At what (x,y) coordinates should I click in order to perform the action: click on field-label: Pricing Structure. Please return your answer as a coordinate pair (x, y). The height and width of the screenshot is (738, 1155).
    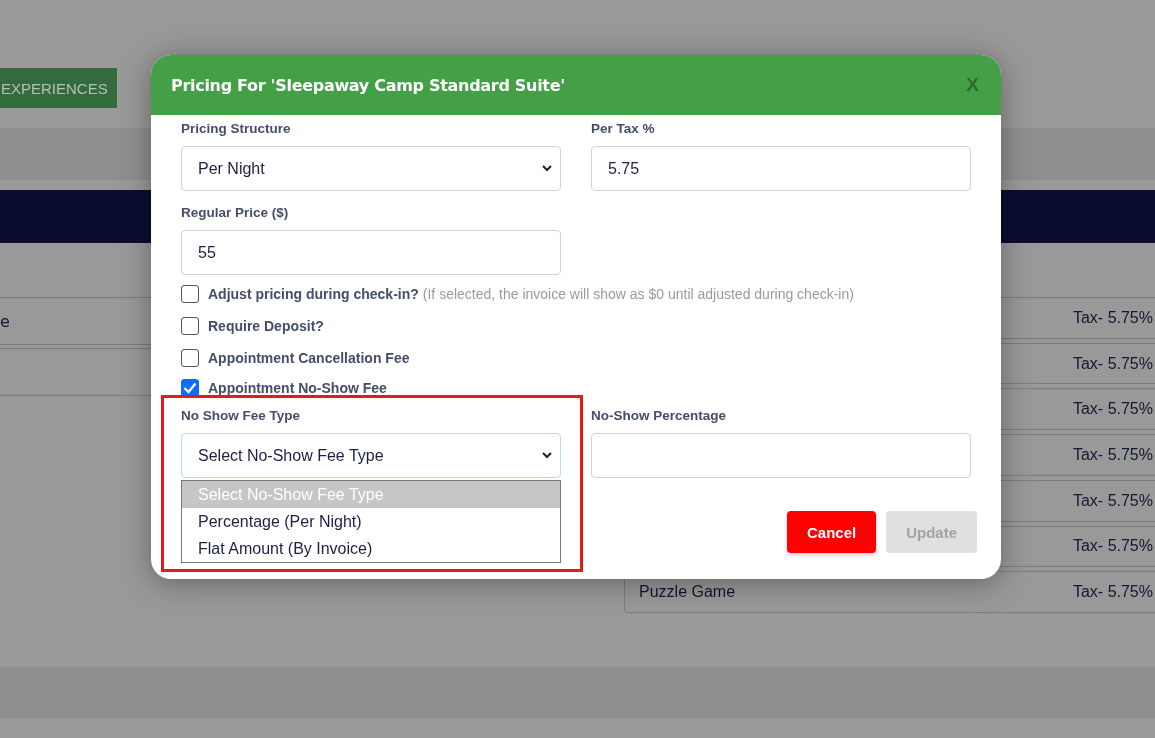
    Looking at the image, I should click on (236, 128).